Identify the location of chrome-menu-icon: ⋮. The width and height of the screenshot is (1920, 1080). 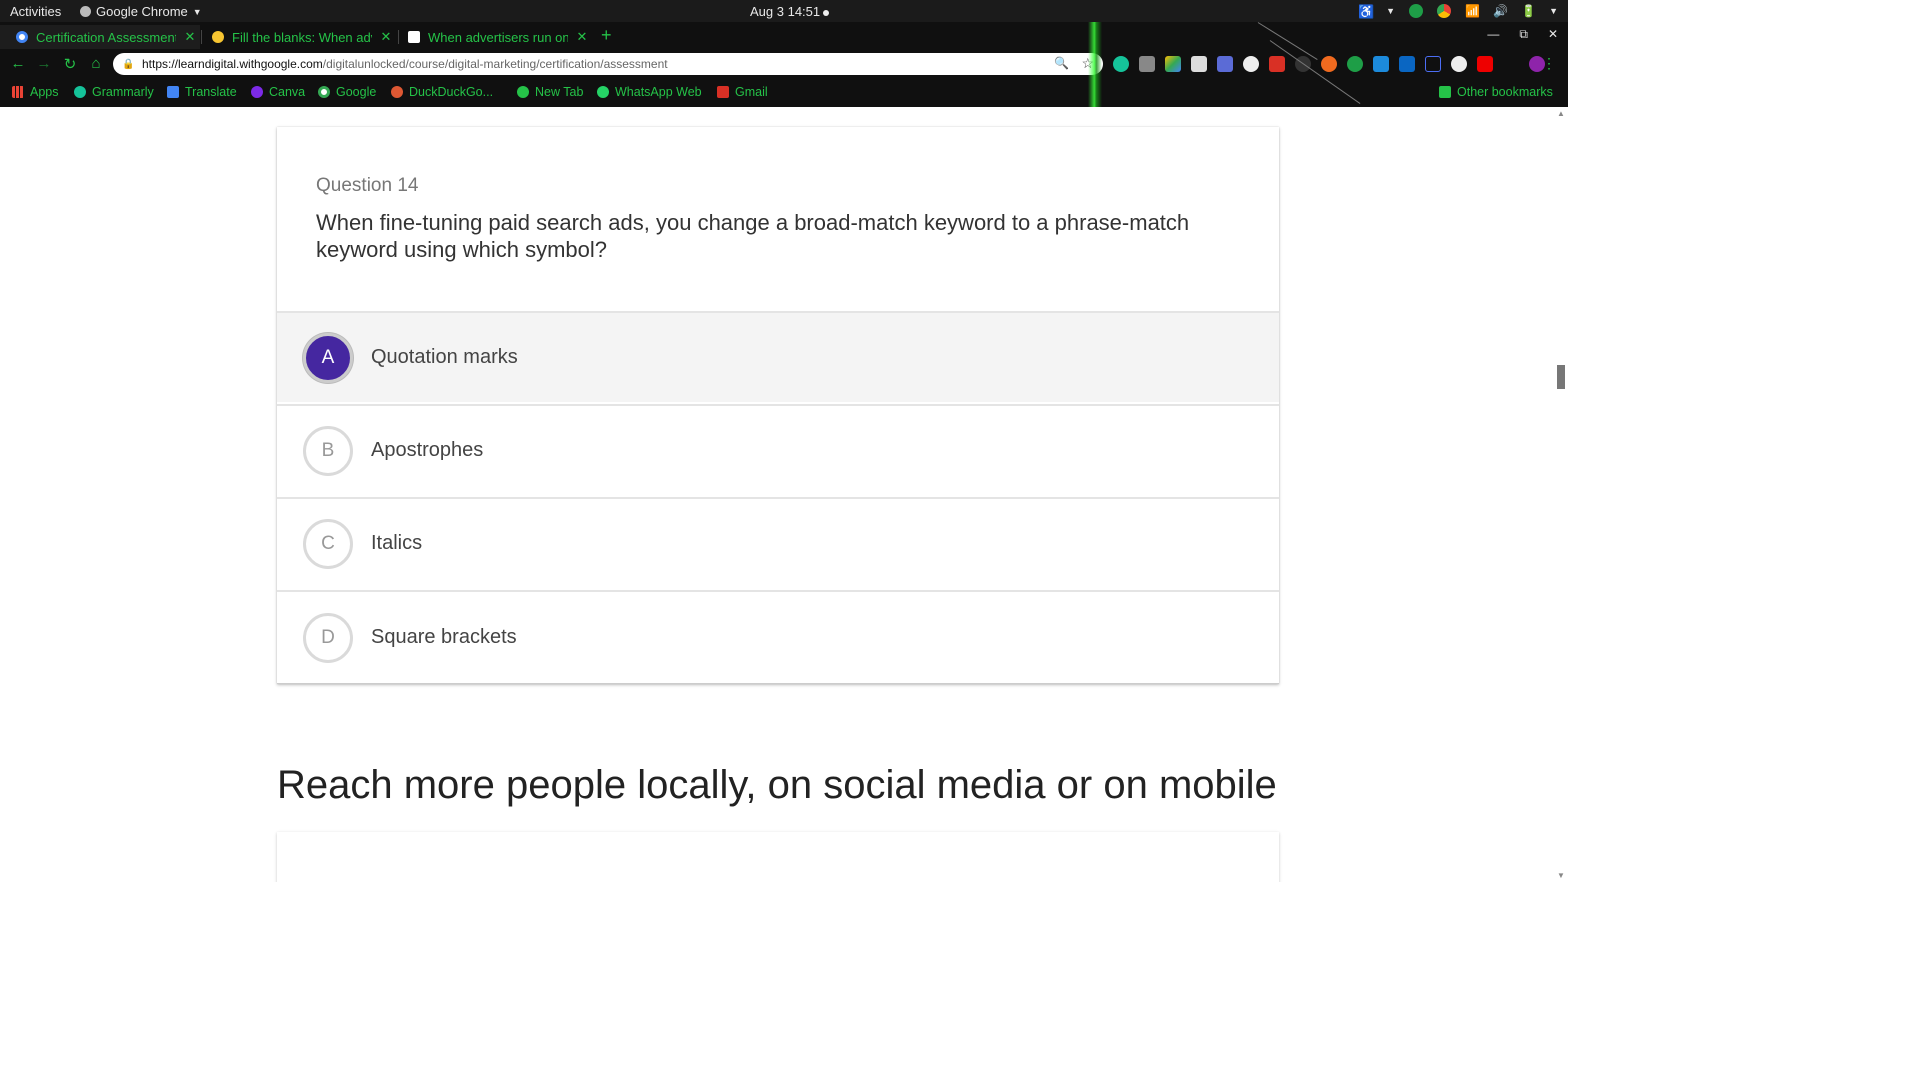
(1549, 63).